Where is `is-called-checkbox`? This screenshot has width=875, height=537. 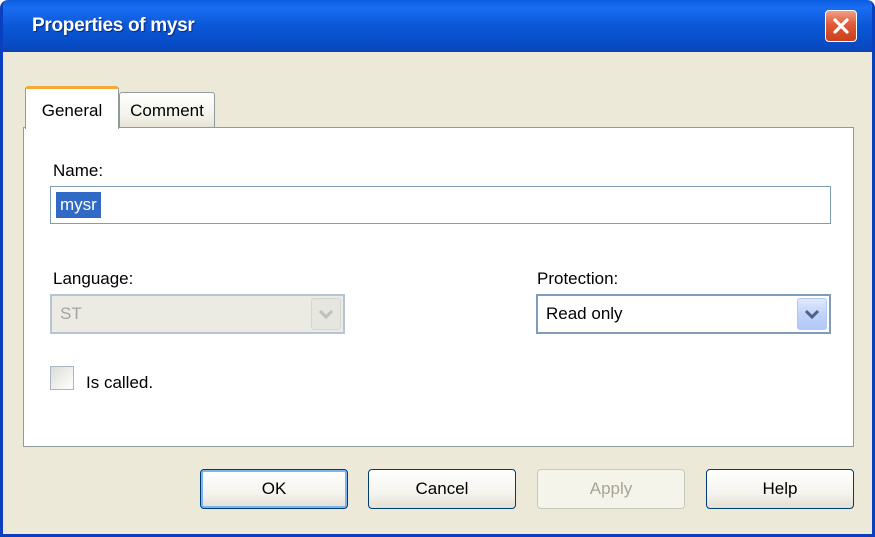
is-called-checkbox is located at coordinates (62, 378).